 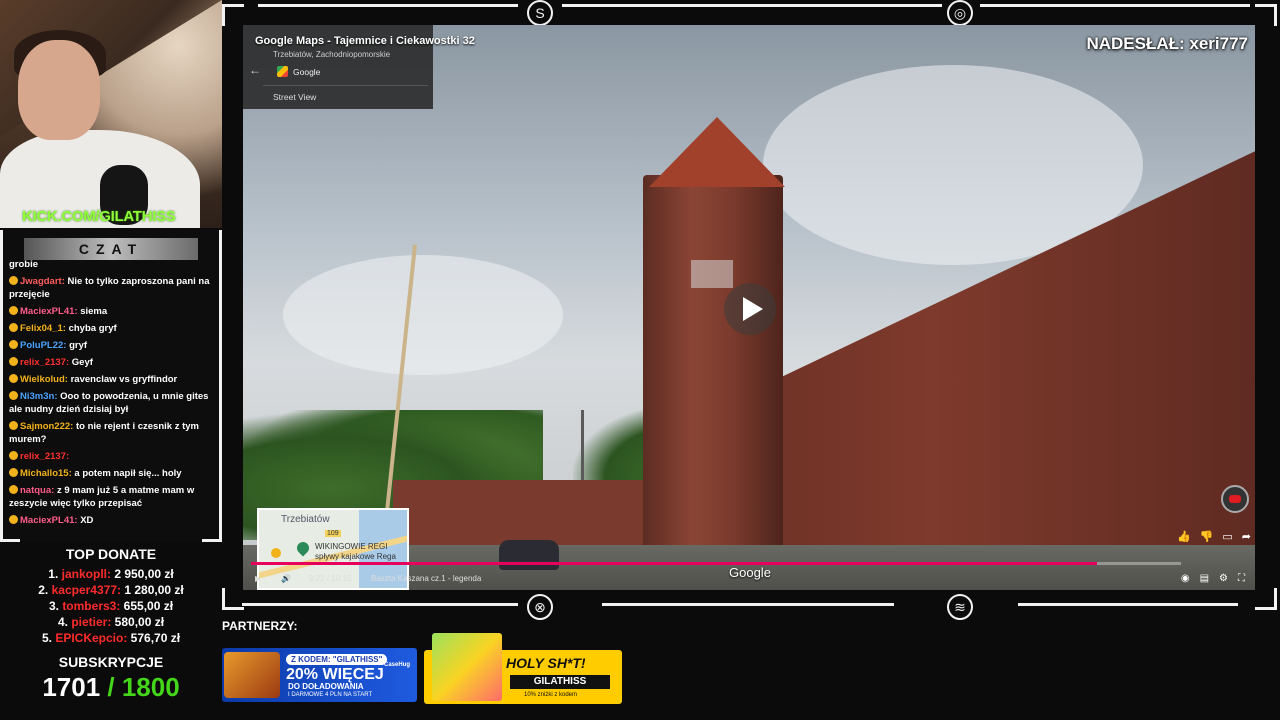 I want to click on chat-username: Sajmon222:, so click(x=46, y=426).